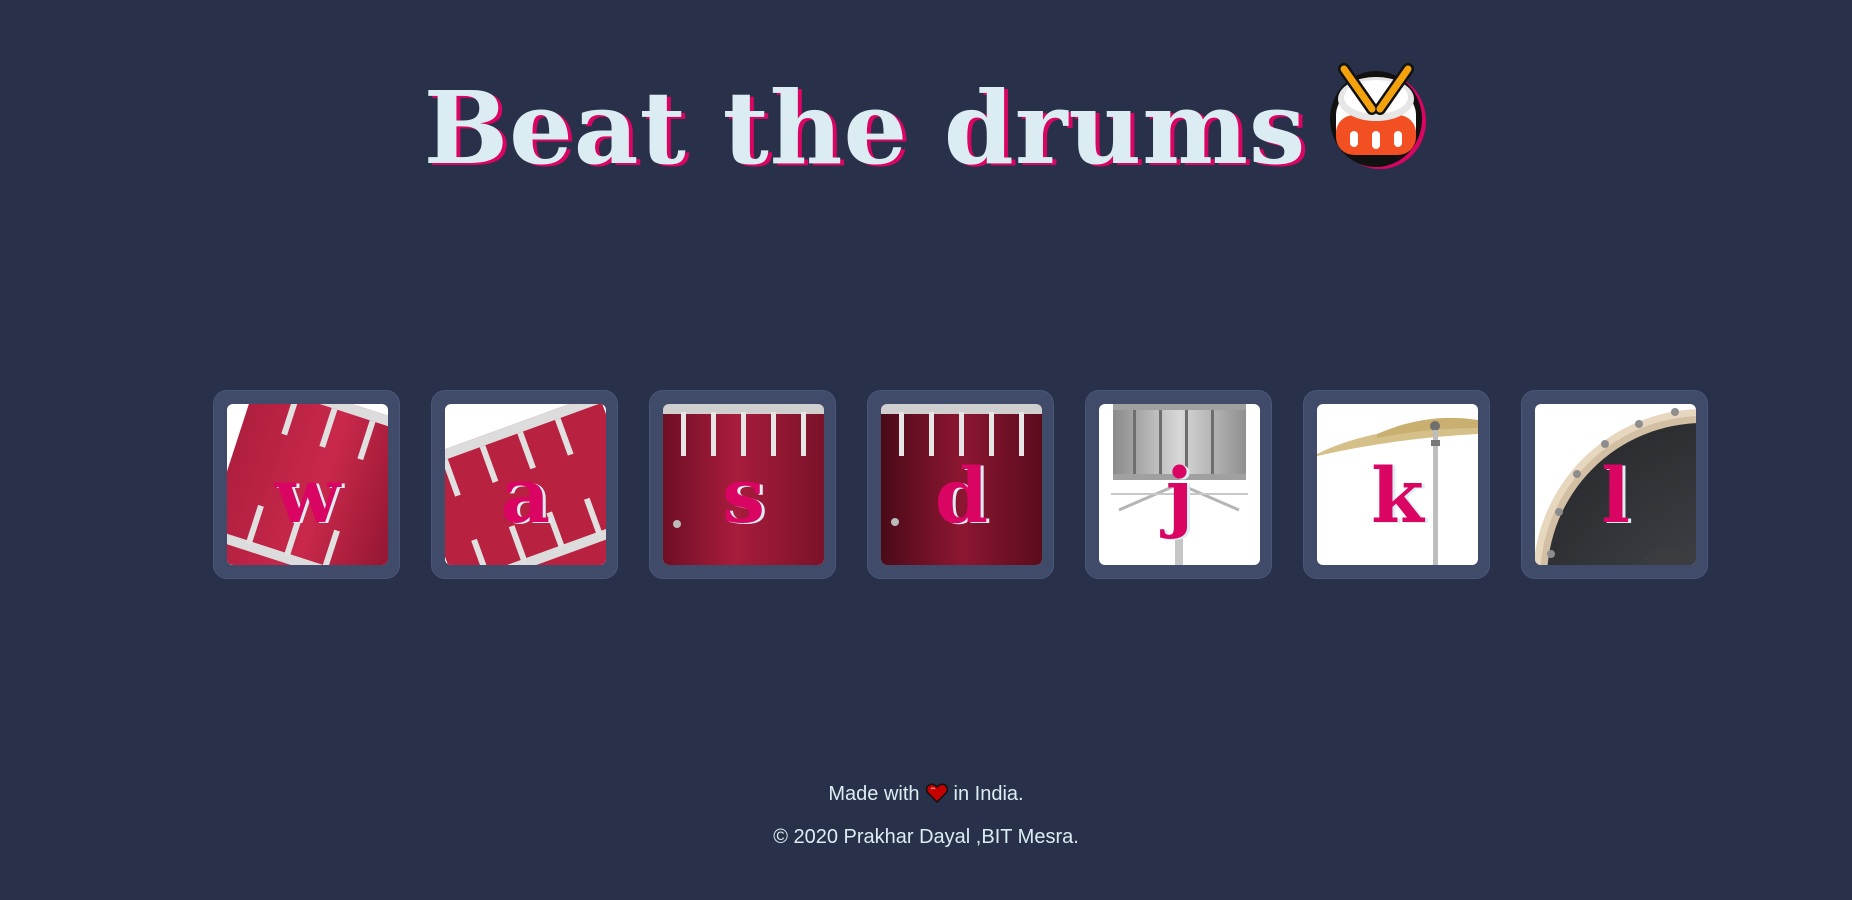 Image resolution: width=1852 pixels, height=900 pixels. I want to click on snare-drum-image, so click(743, 484).